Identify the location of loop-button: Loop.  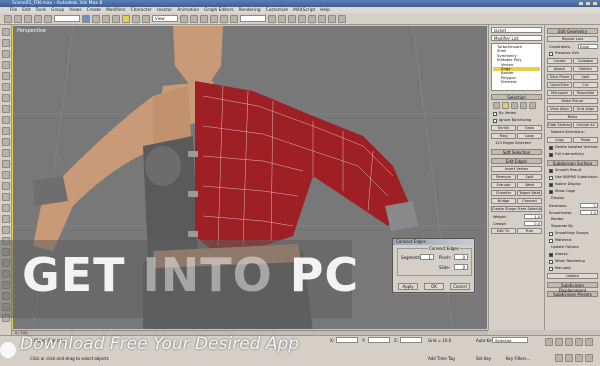
(529, 136).